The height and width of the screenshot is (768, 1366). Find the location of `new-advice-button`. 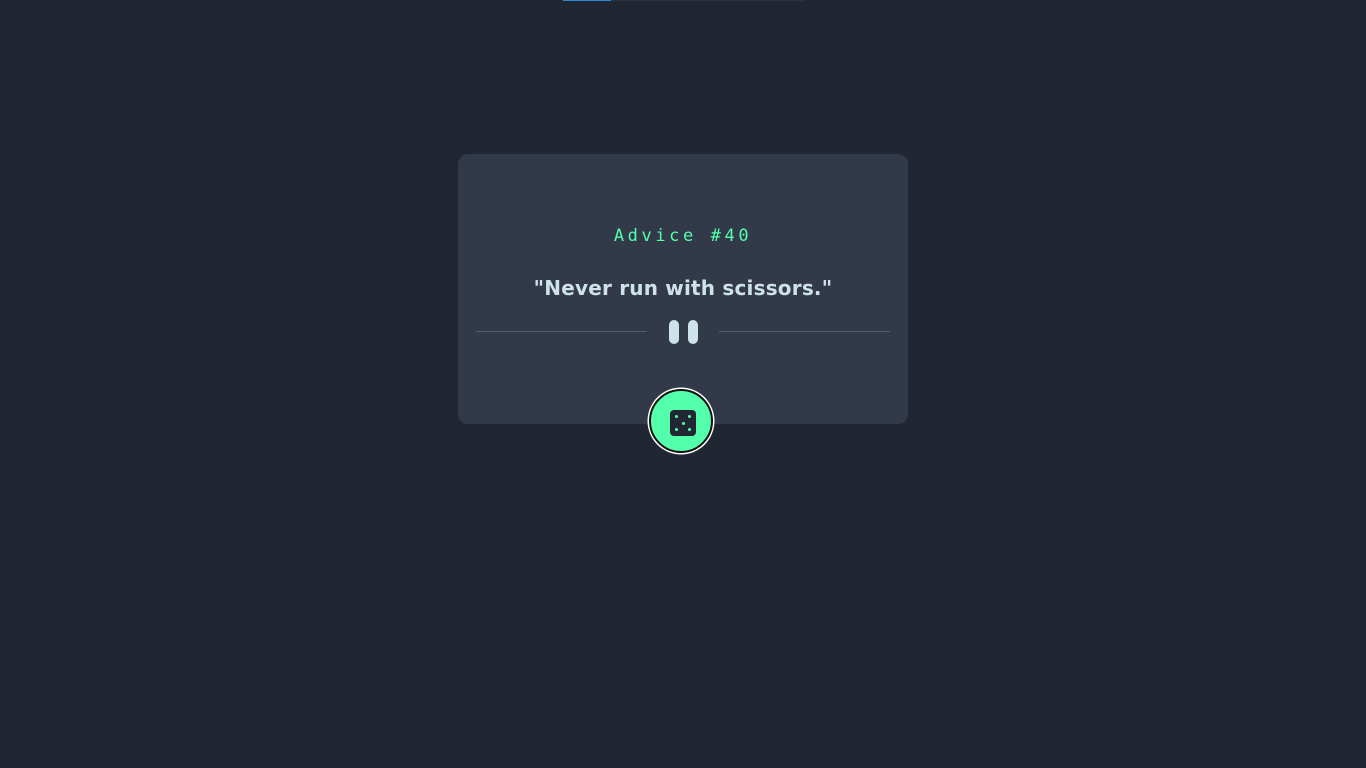

new-advice-button is located at coordinates (681, 421).